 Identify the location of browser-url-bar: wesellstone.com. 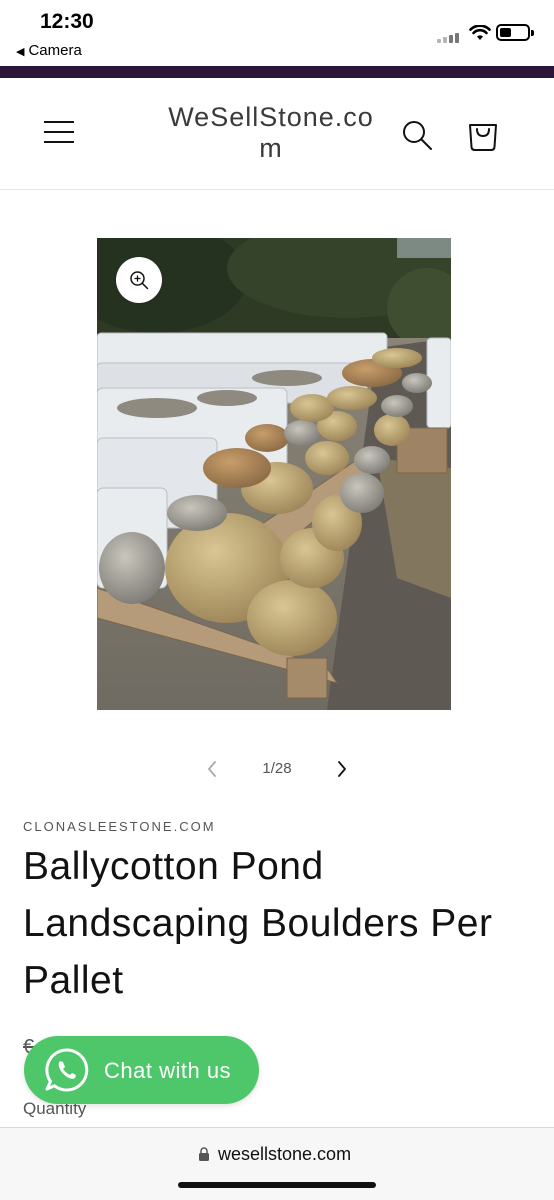
(277, 1163).